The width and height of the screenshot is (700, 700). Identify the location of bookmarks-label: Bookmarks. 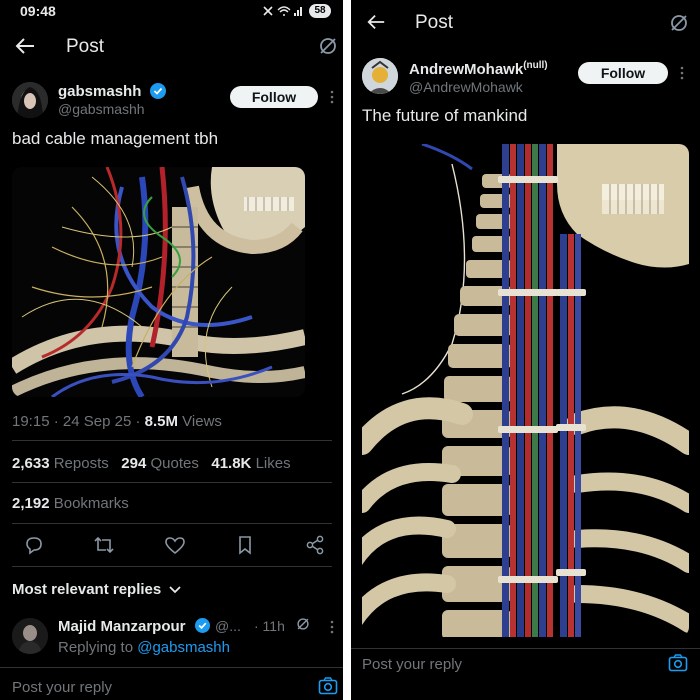
(91, 503).